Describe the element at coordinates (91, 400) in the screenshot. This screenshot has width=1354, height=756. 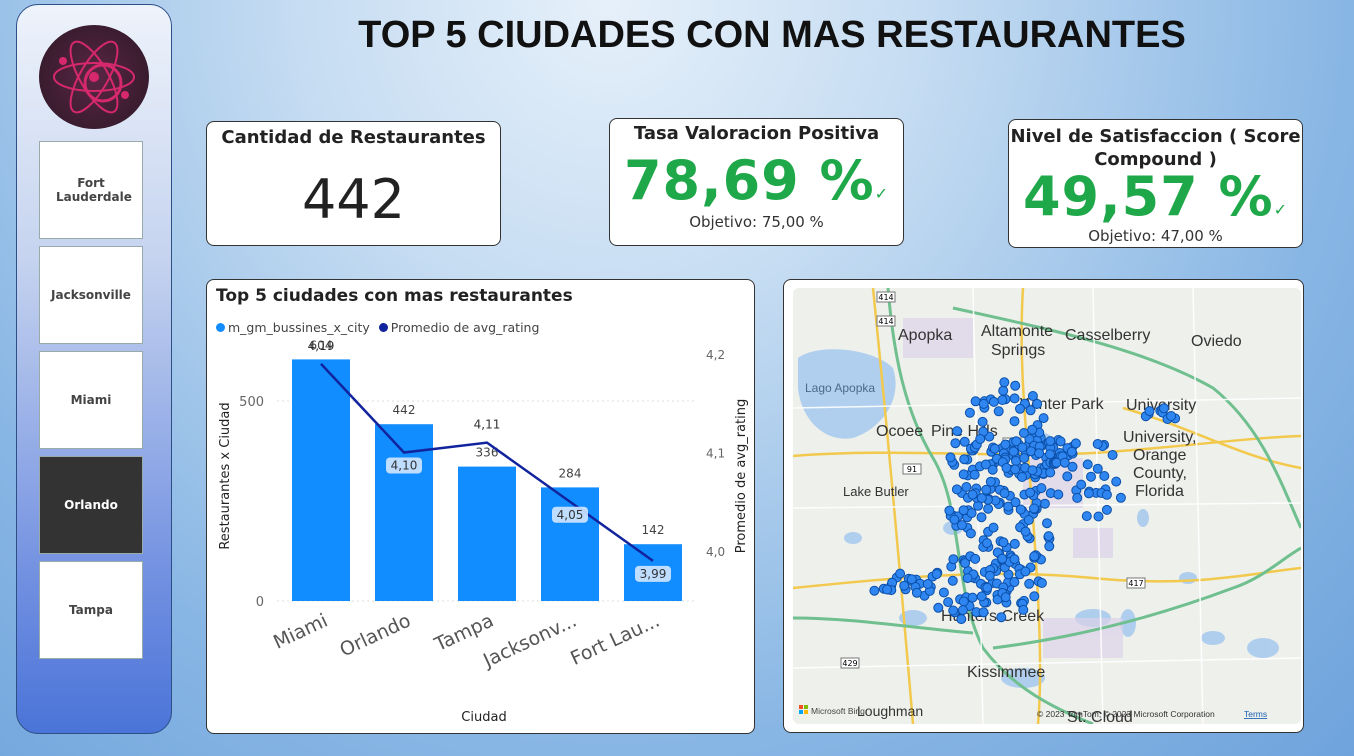
I see `city-filter-miami: Miami` at that location.